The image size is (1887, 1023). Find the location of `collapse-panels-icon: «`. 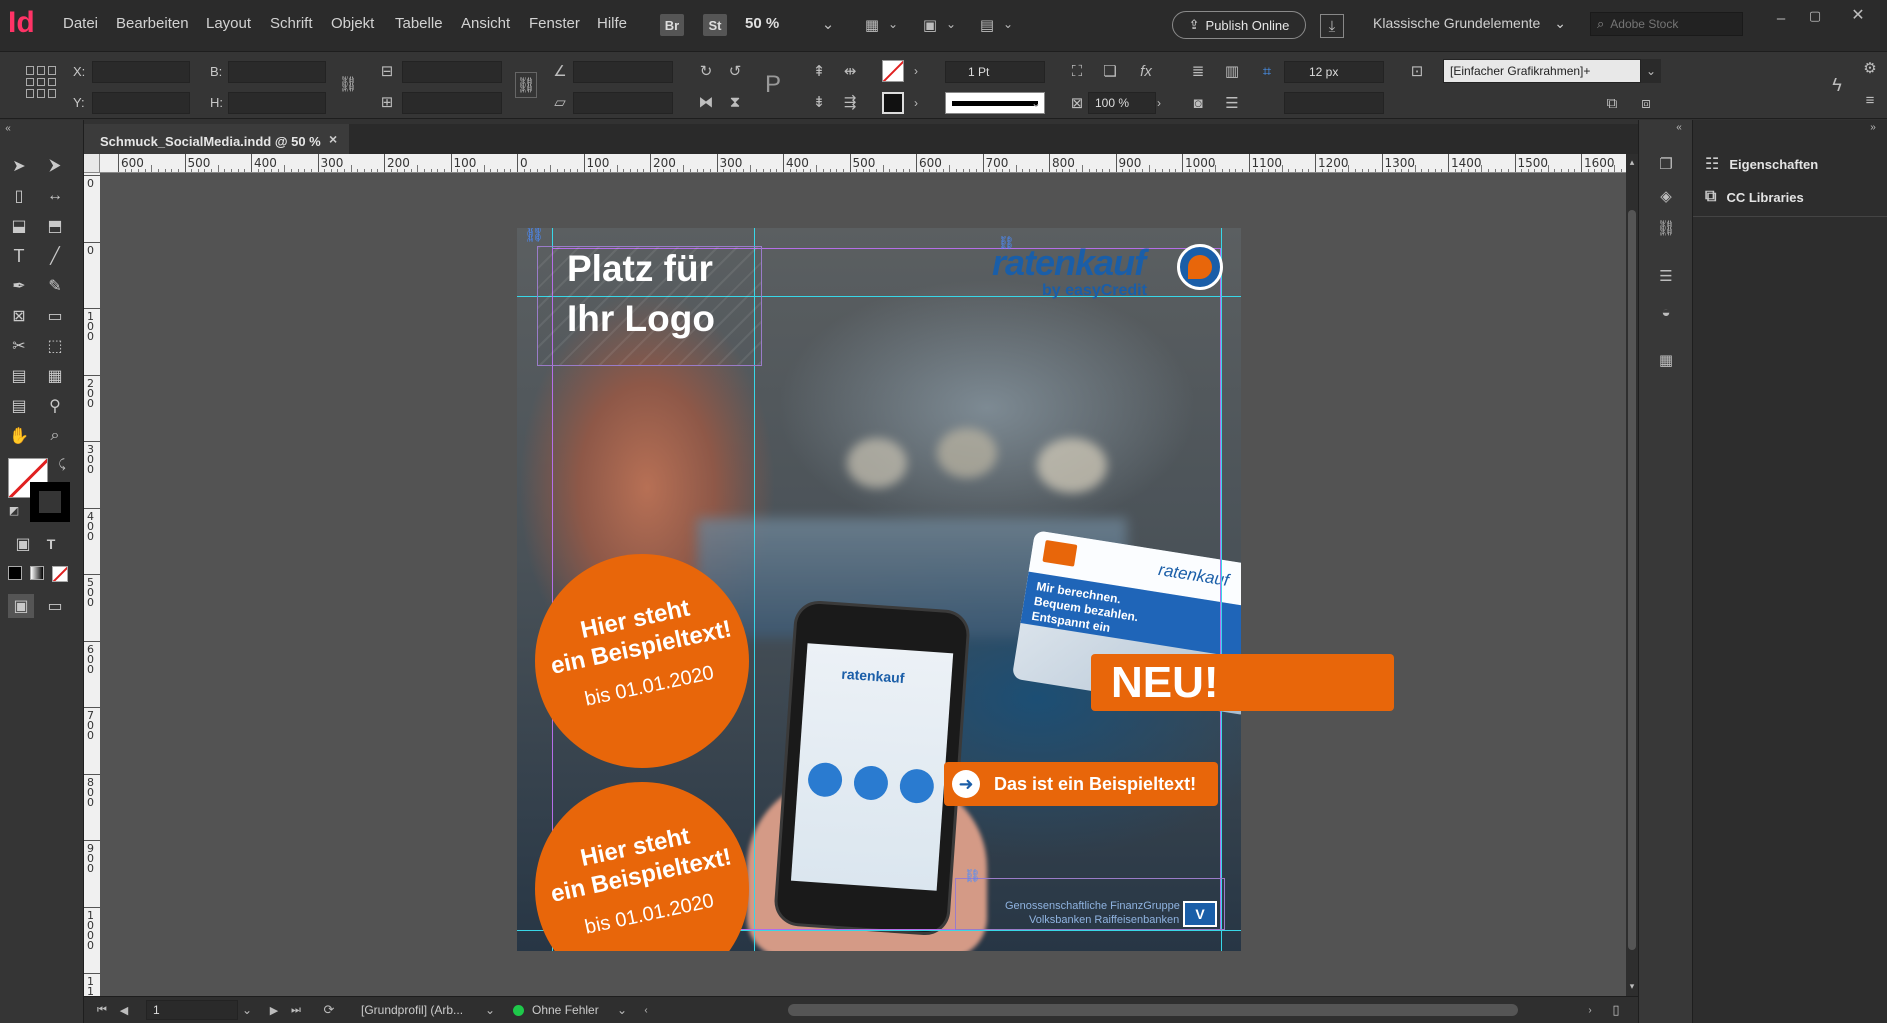

collapse-panels-icon: « is located at coordinates (1679, 127).